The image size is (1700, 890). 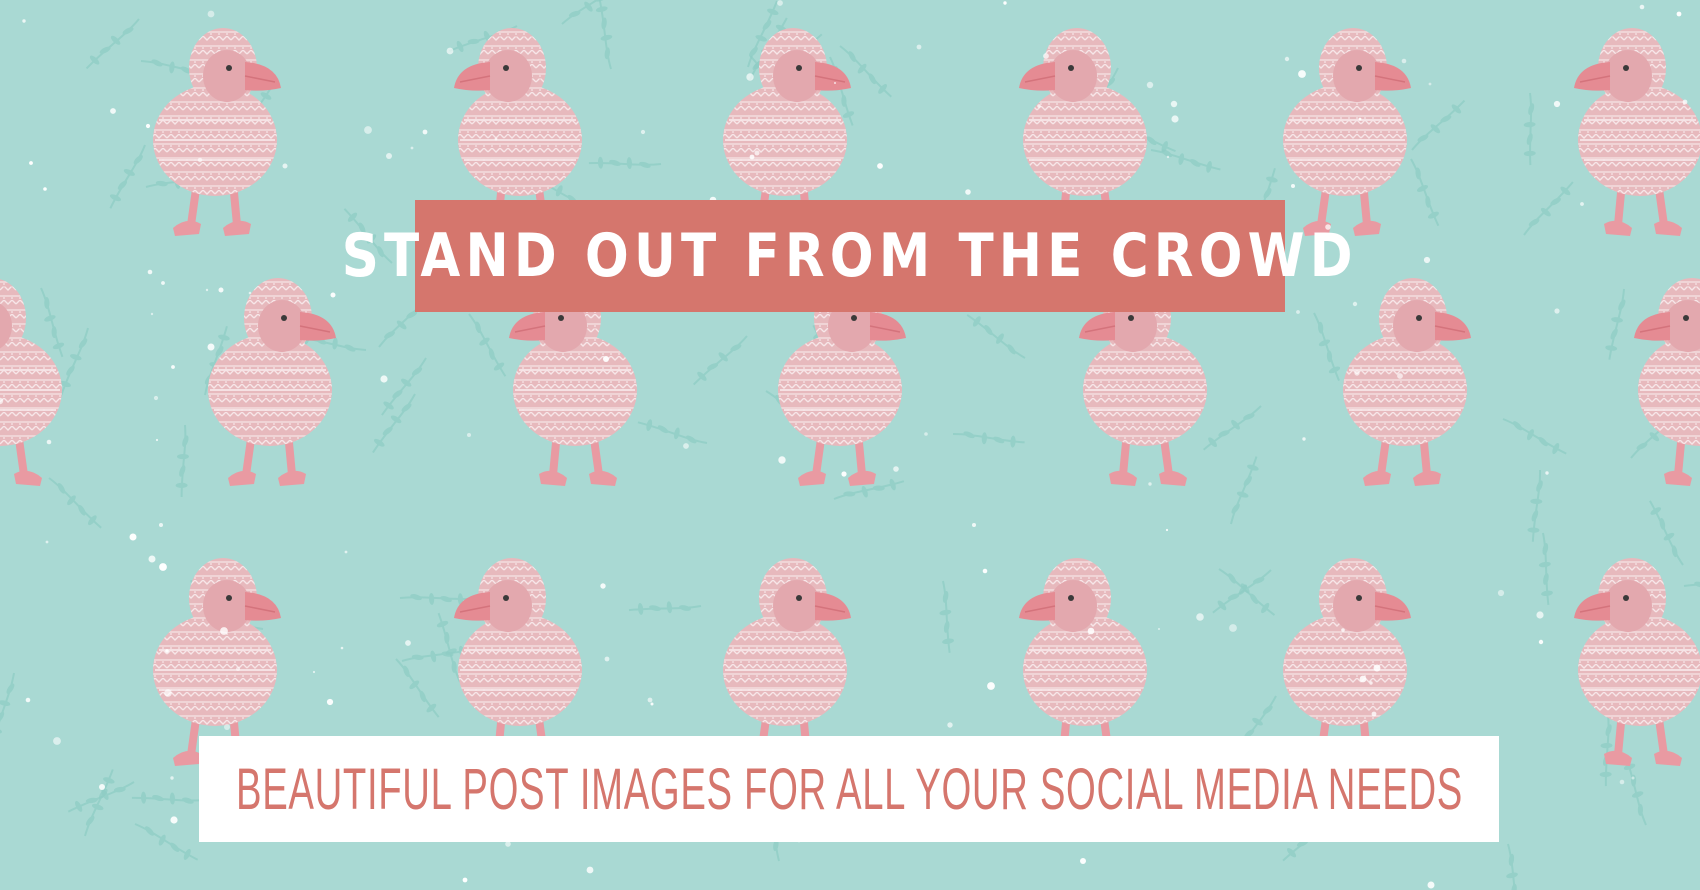 I want to click on headline-banner: STAND OUT FROM THE CROWD, so click(x=847, y=256).